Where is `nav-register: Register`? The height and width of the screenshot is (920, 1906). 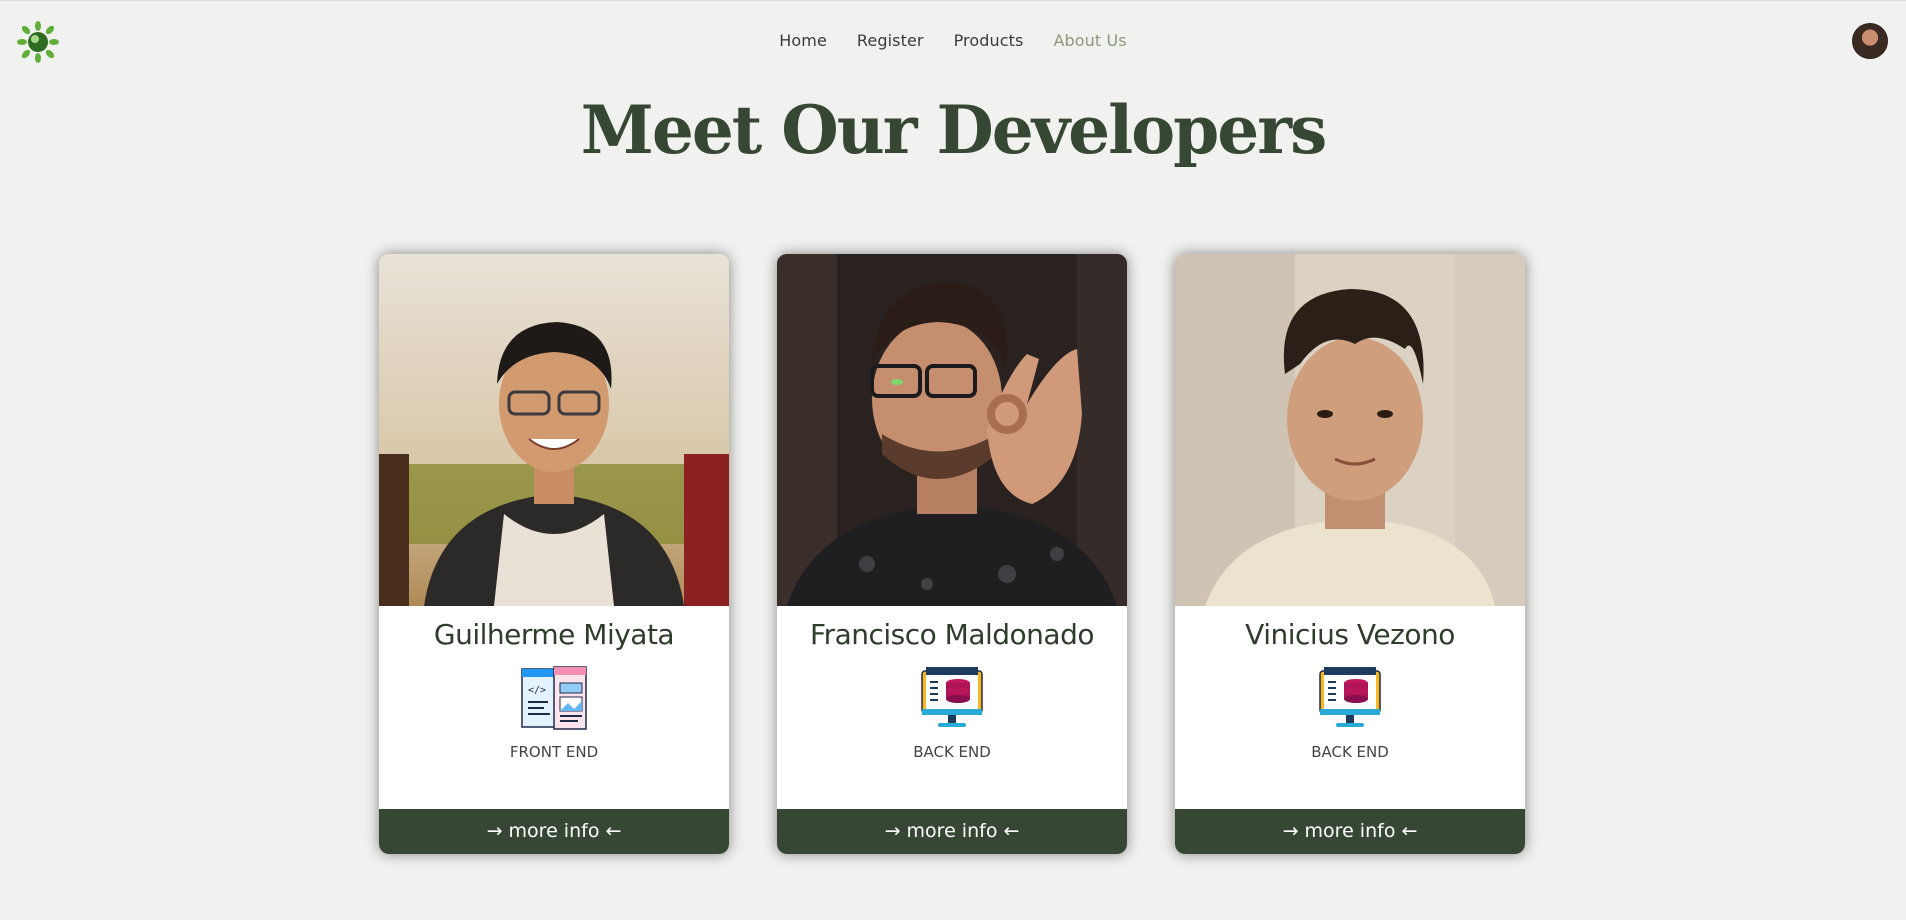
nav-register: Register is located at coordinates (890, 40).